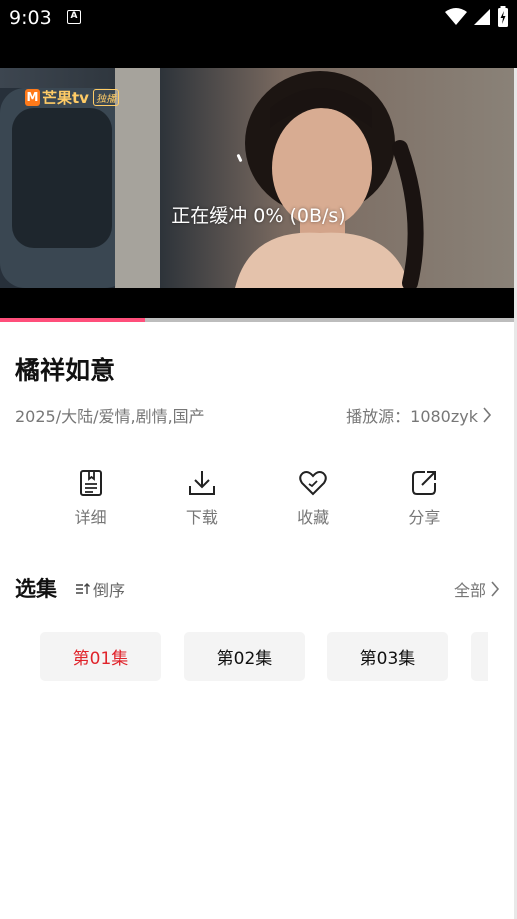  I want to click on episode-list: 第01集 第02集 第03集, so click(264, 656).